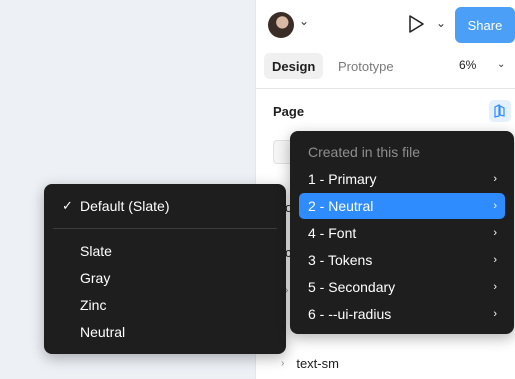  What do you see at coordinates (294, 66) in the screenshot?
I see `tab-design: Design` at bounding box center [294, 66].